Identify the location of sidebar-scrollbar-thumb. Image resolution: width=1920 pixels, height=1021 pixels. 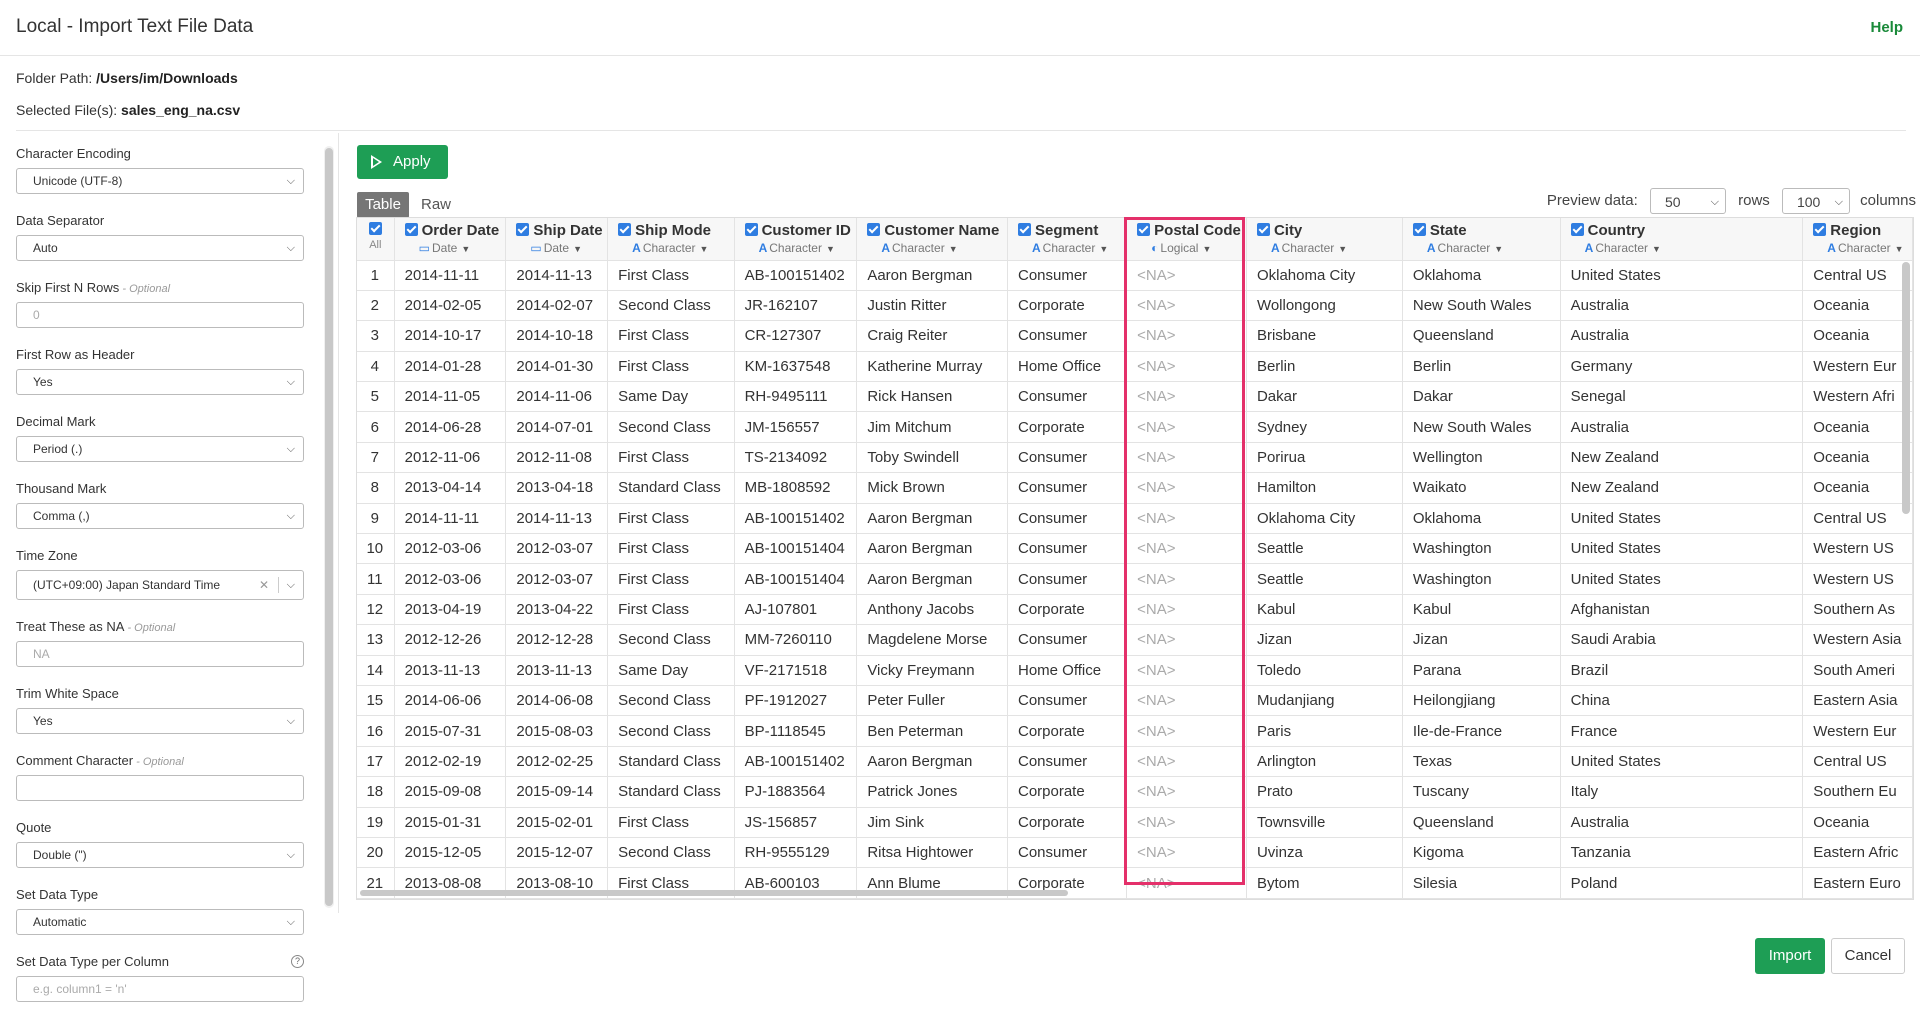
(329, 527).